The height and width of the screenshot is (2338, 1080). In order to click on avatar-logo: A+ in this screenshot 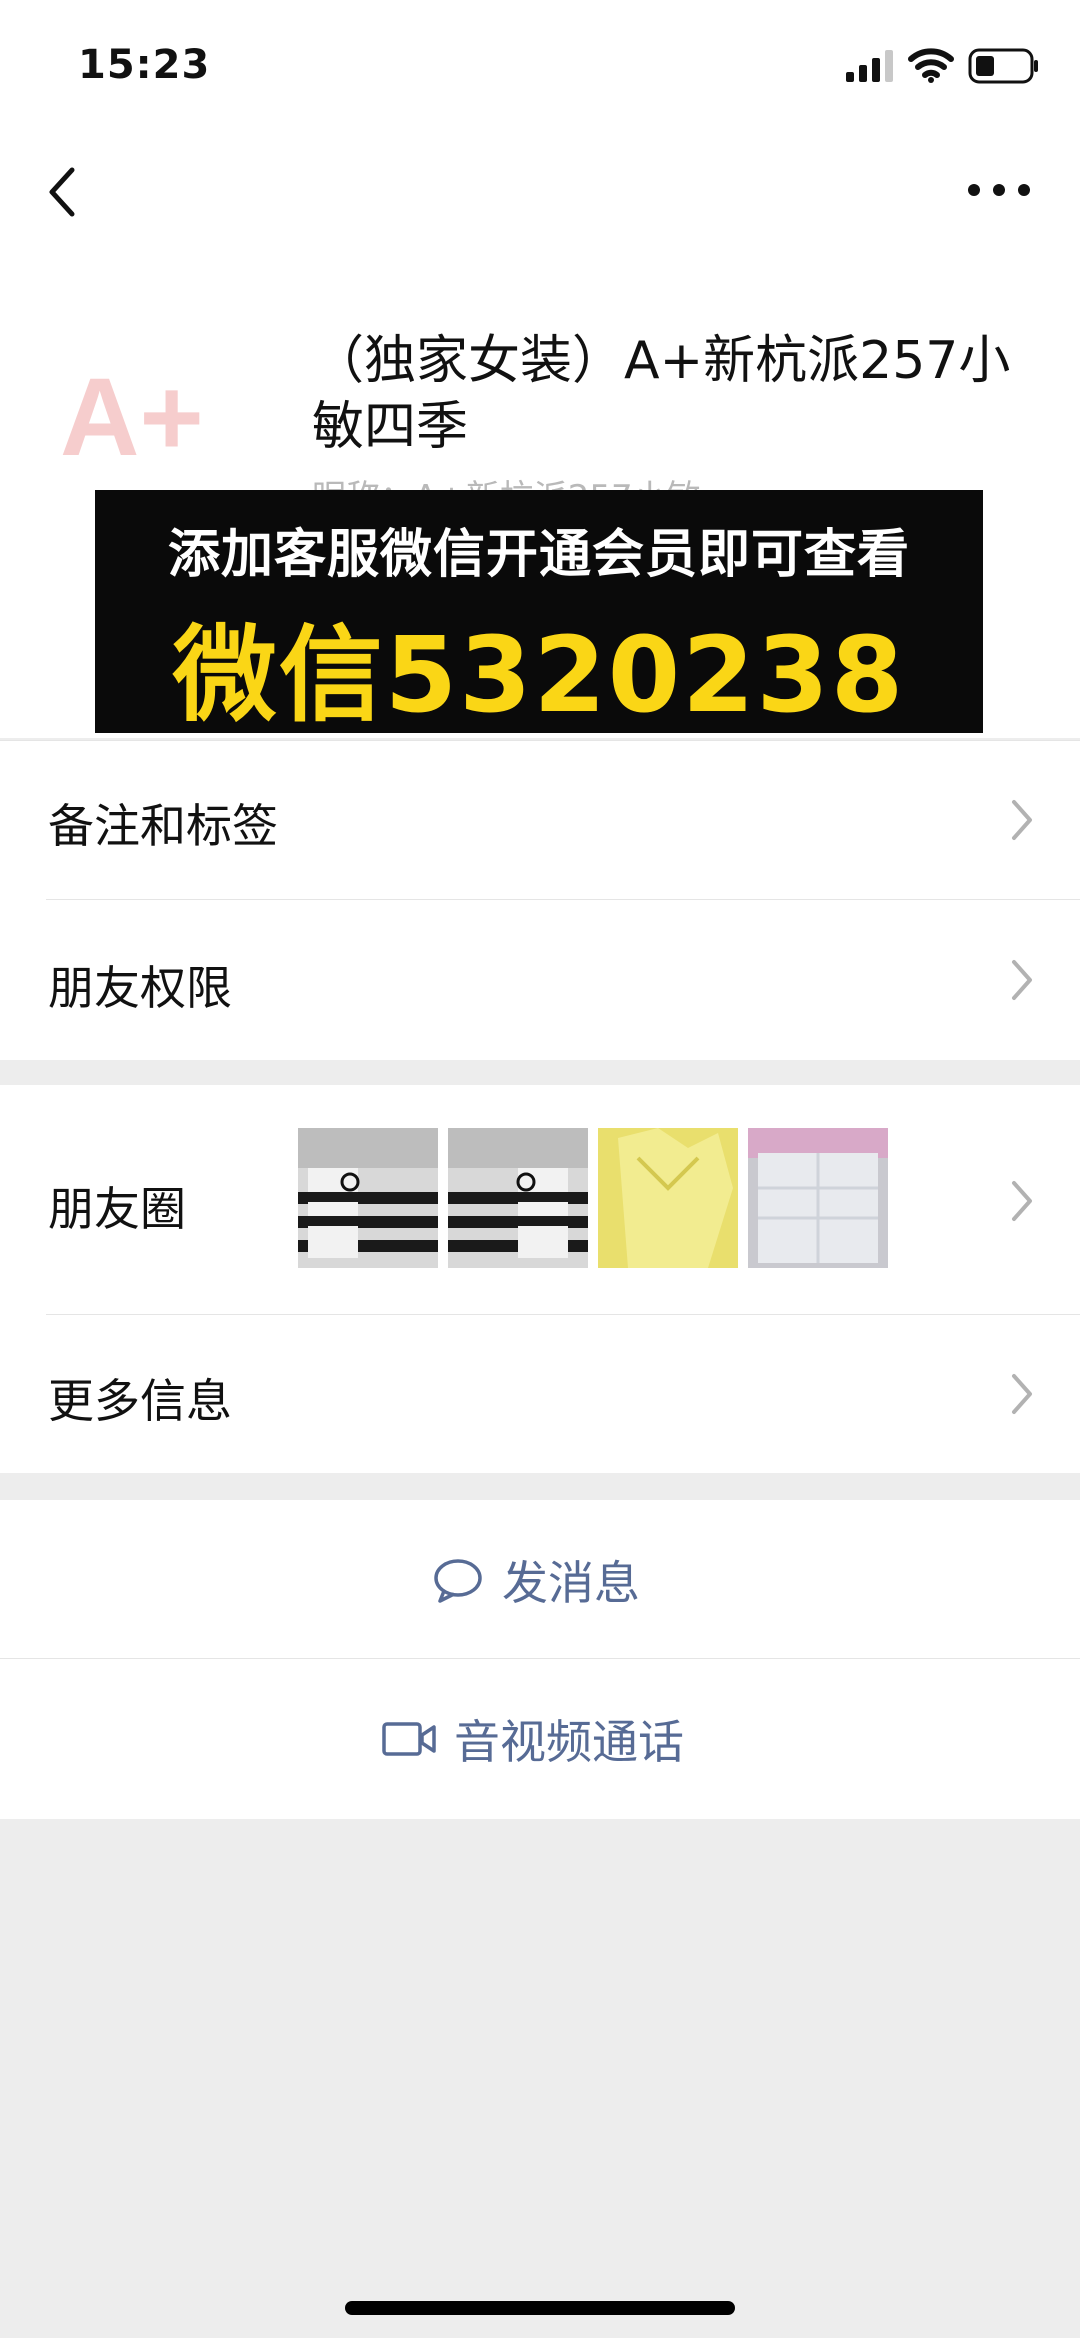, I will do `click(132, 417)`.